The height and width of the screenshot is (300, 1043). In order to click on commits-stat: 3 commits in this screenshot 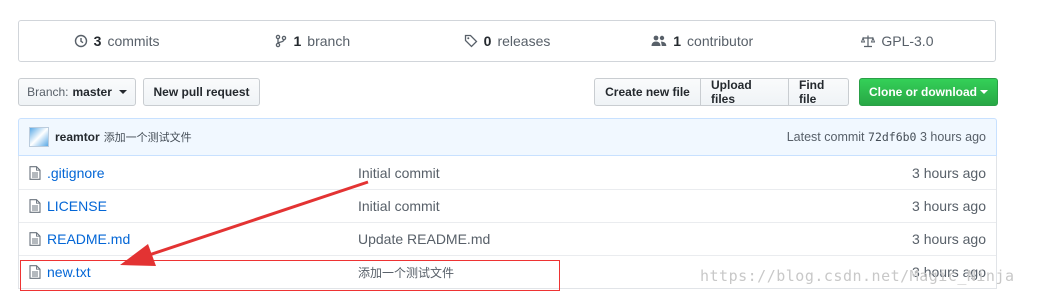, I will do `click(116, 41)`.